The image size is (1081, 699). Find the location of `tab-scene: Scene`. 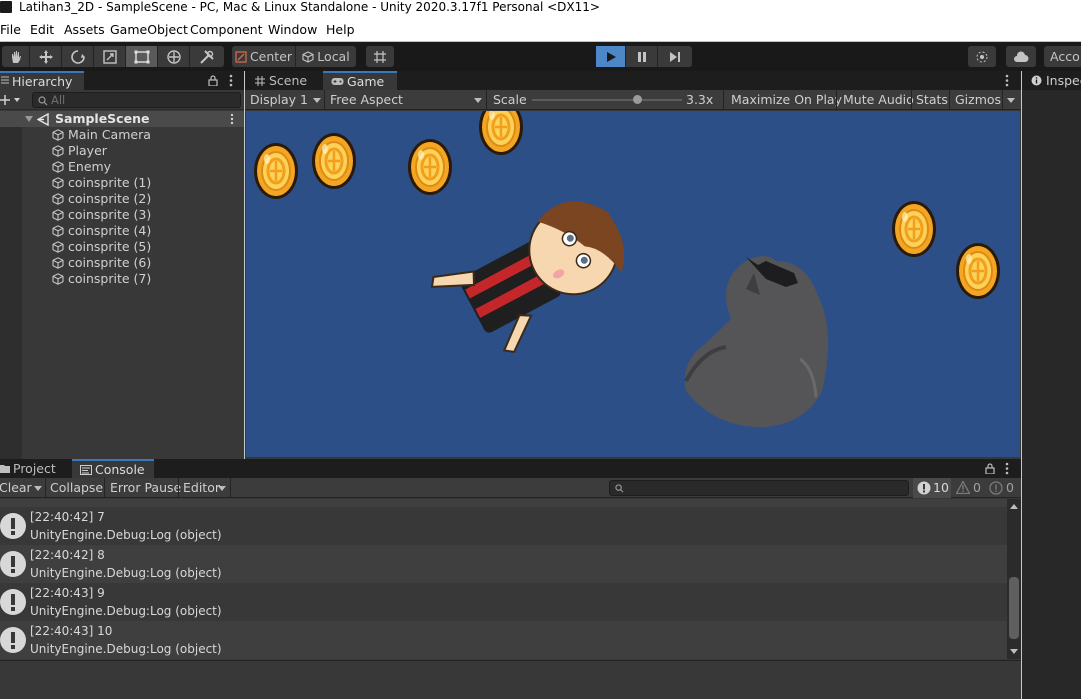

tab-scene: Scene is located at coordinates (284, 80).